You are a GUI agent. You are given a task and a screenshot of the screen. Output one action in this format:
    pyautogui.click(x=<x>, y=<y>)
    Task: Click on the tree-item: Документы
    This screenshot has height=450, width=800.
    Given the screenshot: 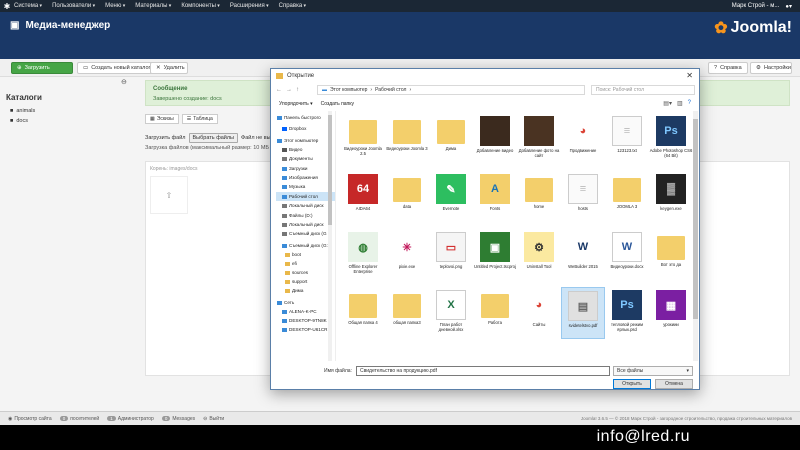 What is the action you would take?
    pyautogui.click(x=305, y=158)
    